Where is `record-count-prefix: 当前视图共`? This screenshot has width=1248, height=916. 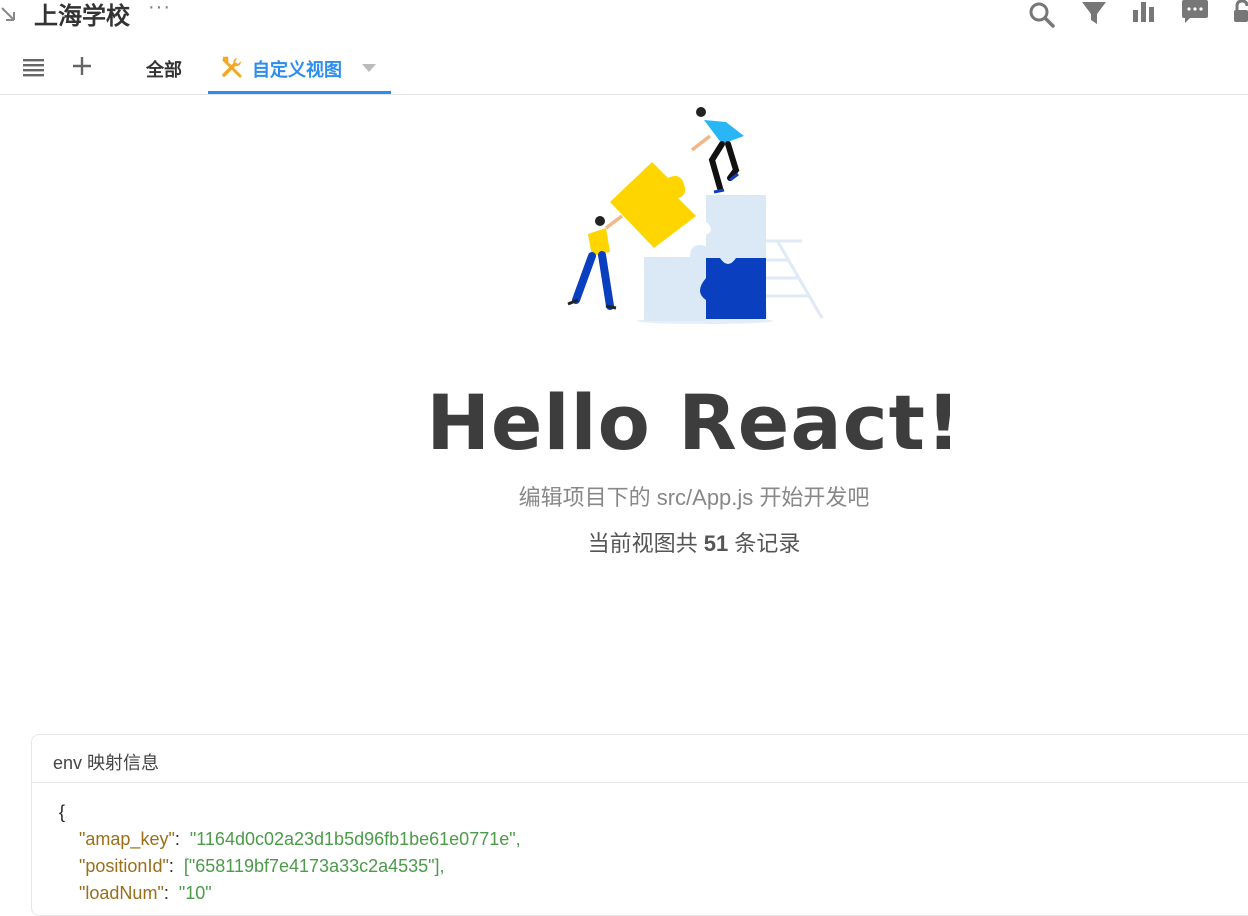
record-count-prefix: 当前视图共 is located at coordinates (642, 543).